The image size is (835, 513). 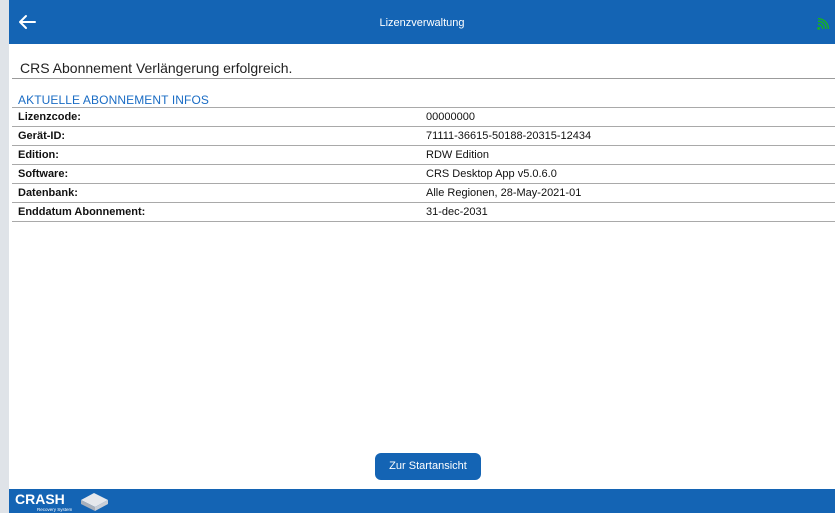 What do you see at coordinates (48, 193) in the screenshot?
I see `info-label: Datenbank:` at bounding box center [48, 193].